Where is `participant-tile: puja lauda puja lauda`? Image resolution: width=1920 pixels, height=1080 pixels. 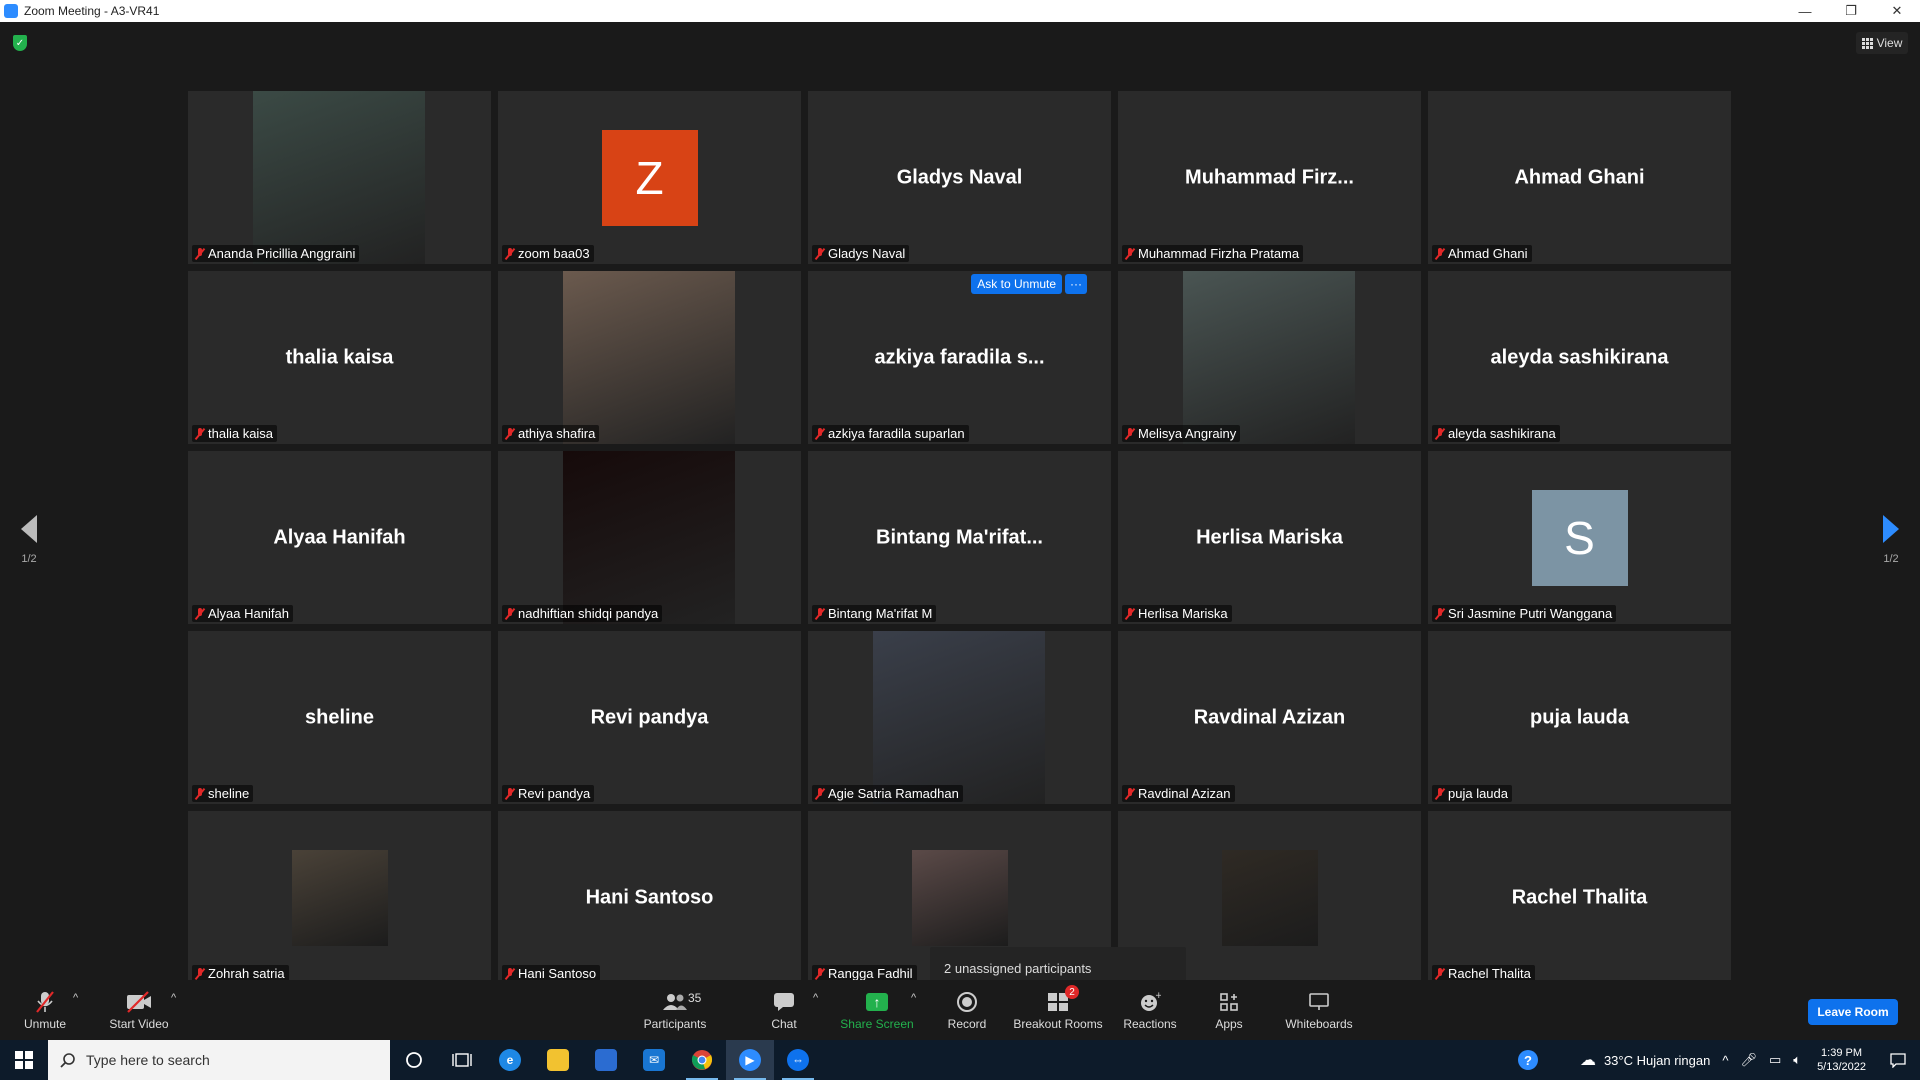 participant-tile: puja lauda puja lauda is located at coordinates (1579, 717).